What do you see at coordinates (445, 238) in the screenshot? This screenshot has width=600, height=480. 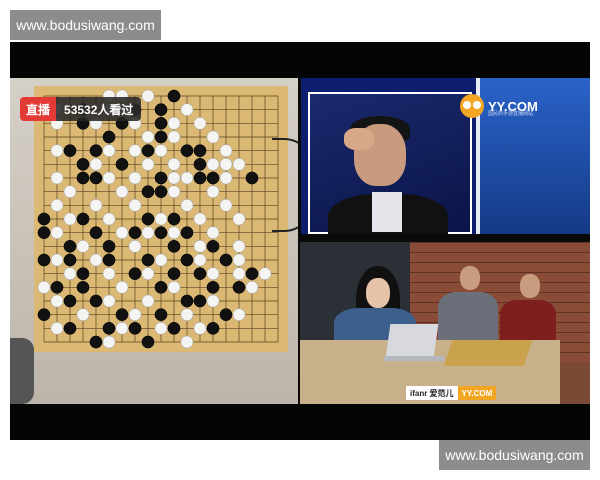 I see `split-divider-horizontal` at bounding box center [445, 238].